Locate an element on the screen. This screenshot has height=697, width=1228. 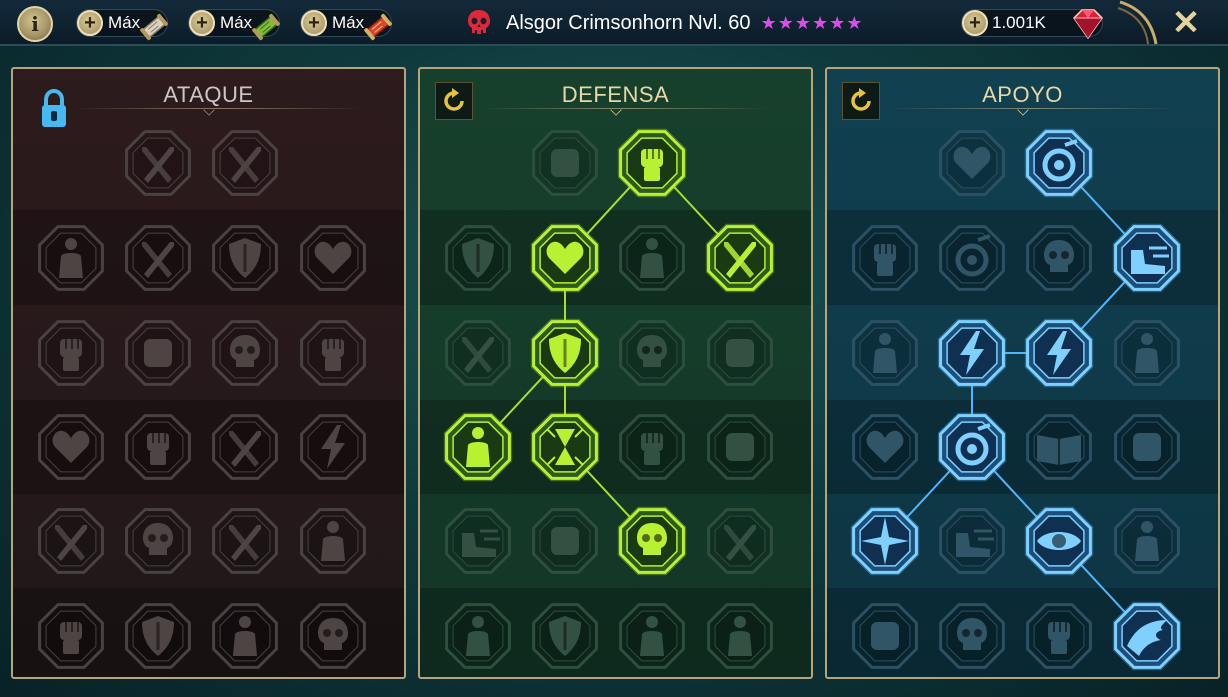
sprint-icon is located at coordinates (478, 541).